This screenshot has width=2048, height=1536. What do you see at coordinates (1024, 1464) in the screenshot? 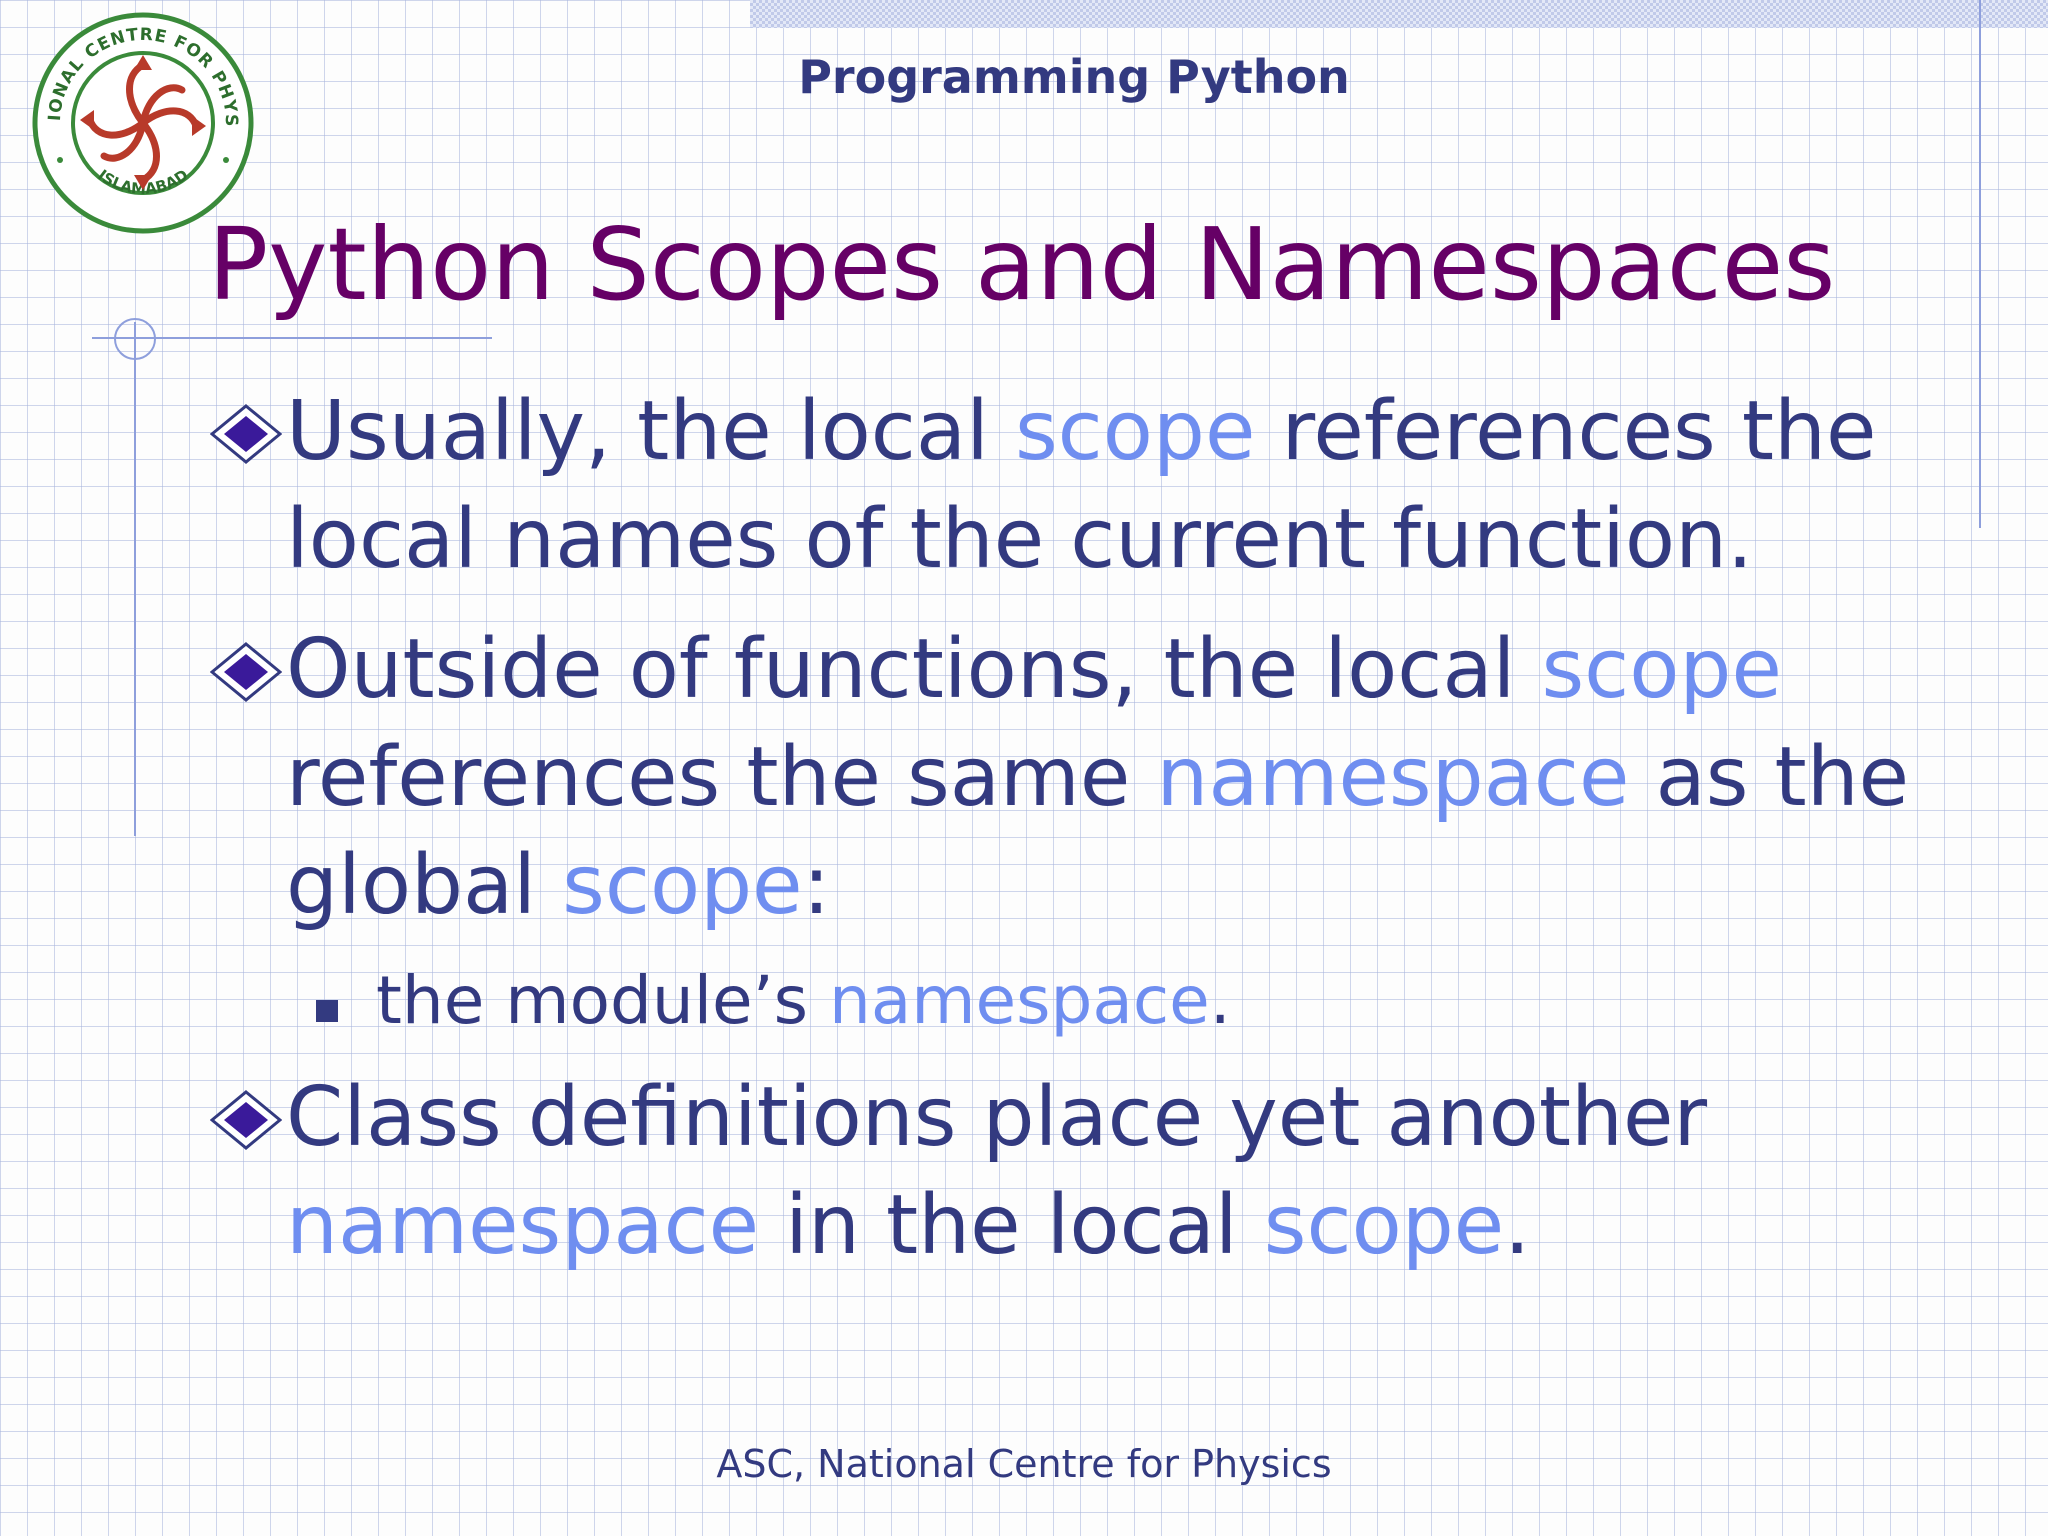
I see `slide-footer: ASC, National Centre for Physics` at bounding box center [1024, 1464].